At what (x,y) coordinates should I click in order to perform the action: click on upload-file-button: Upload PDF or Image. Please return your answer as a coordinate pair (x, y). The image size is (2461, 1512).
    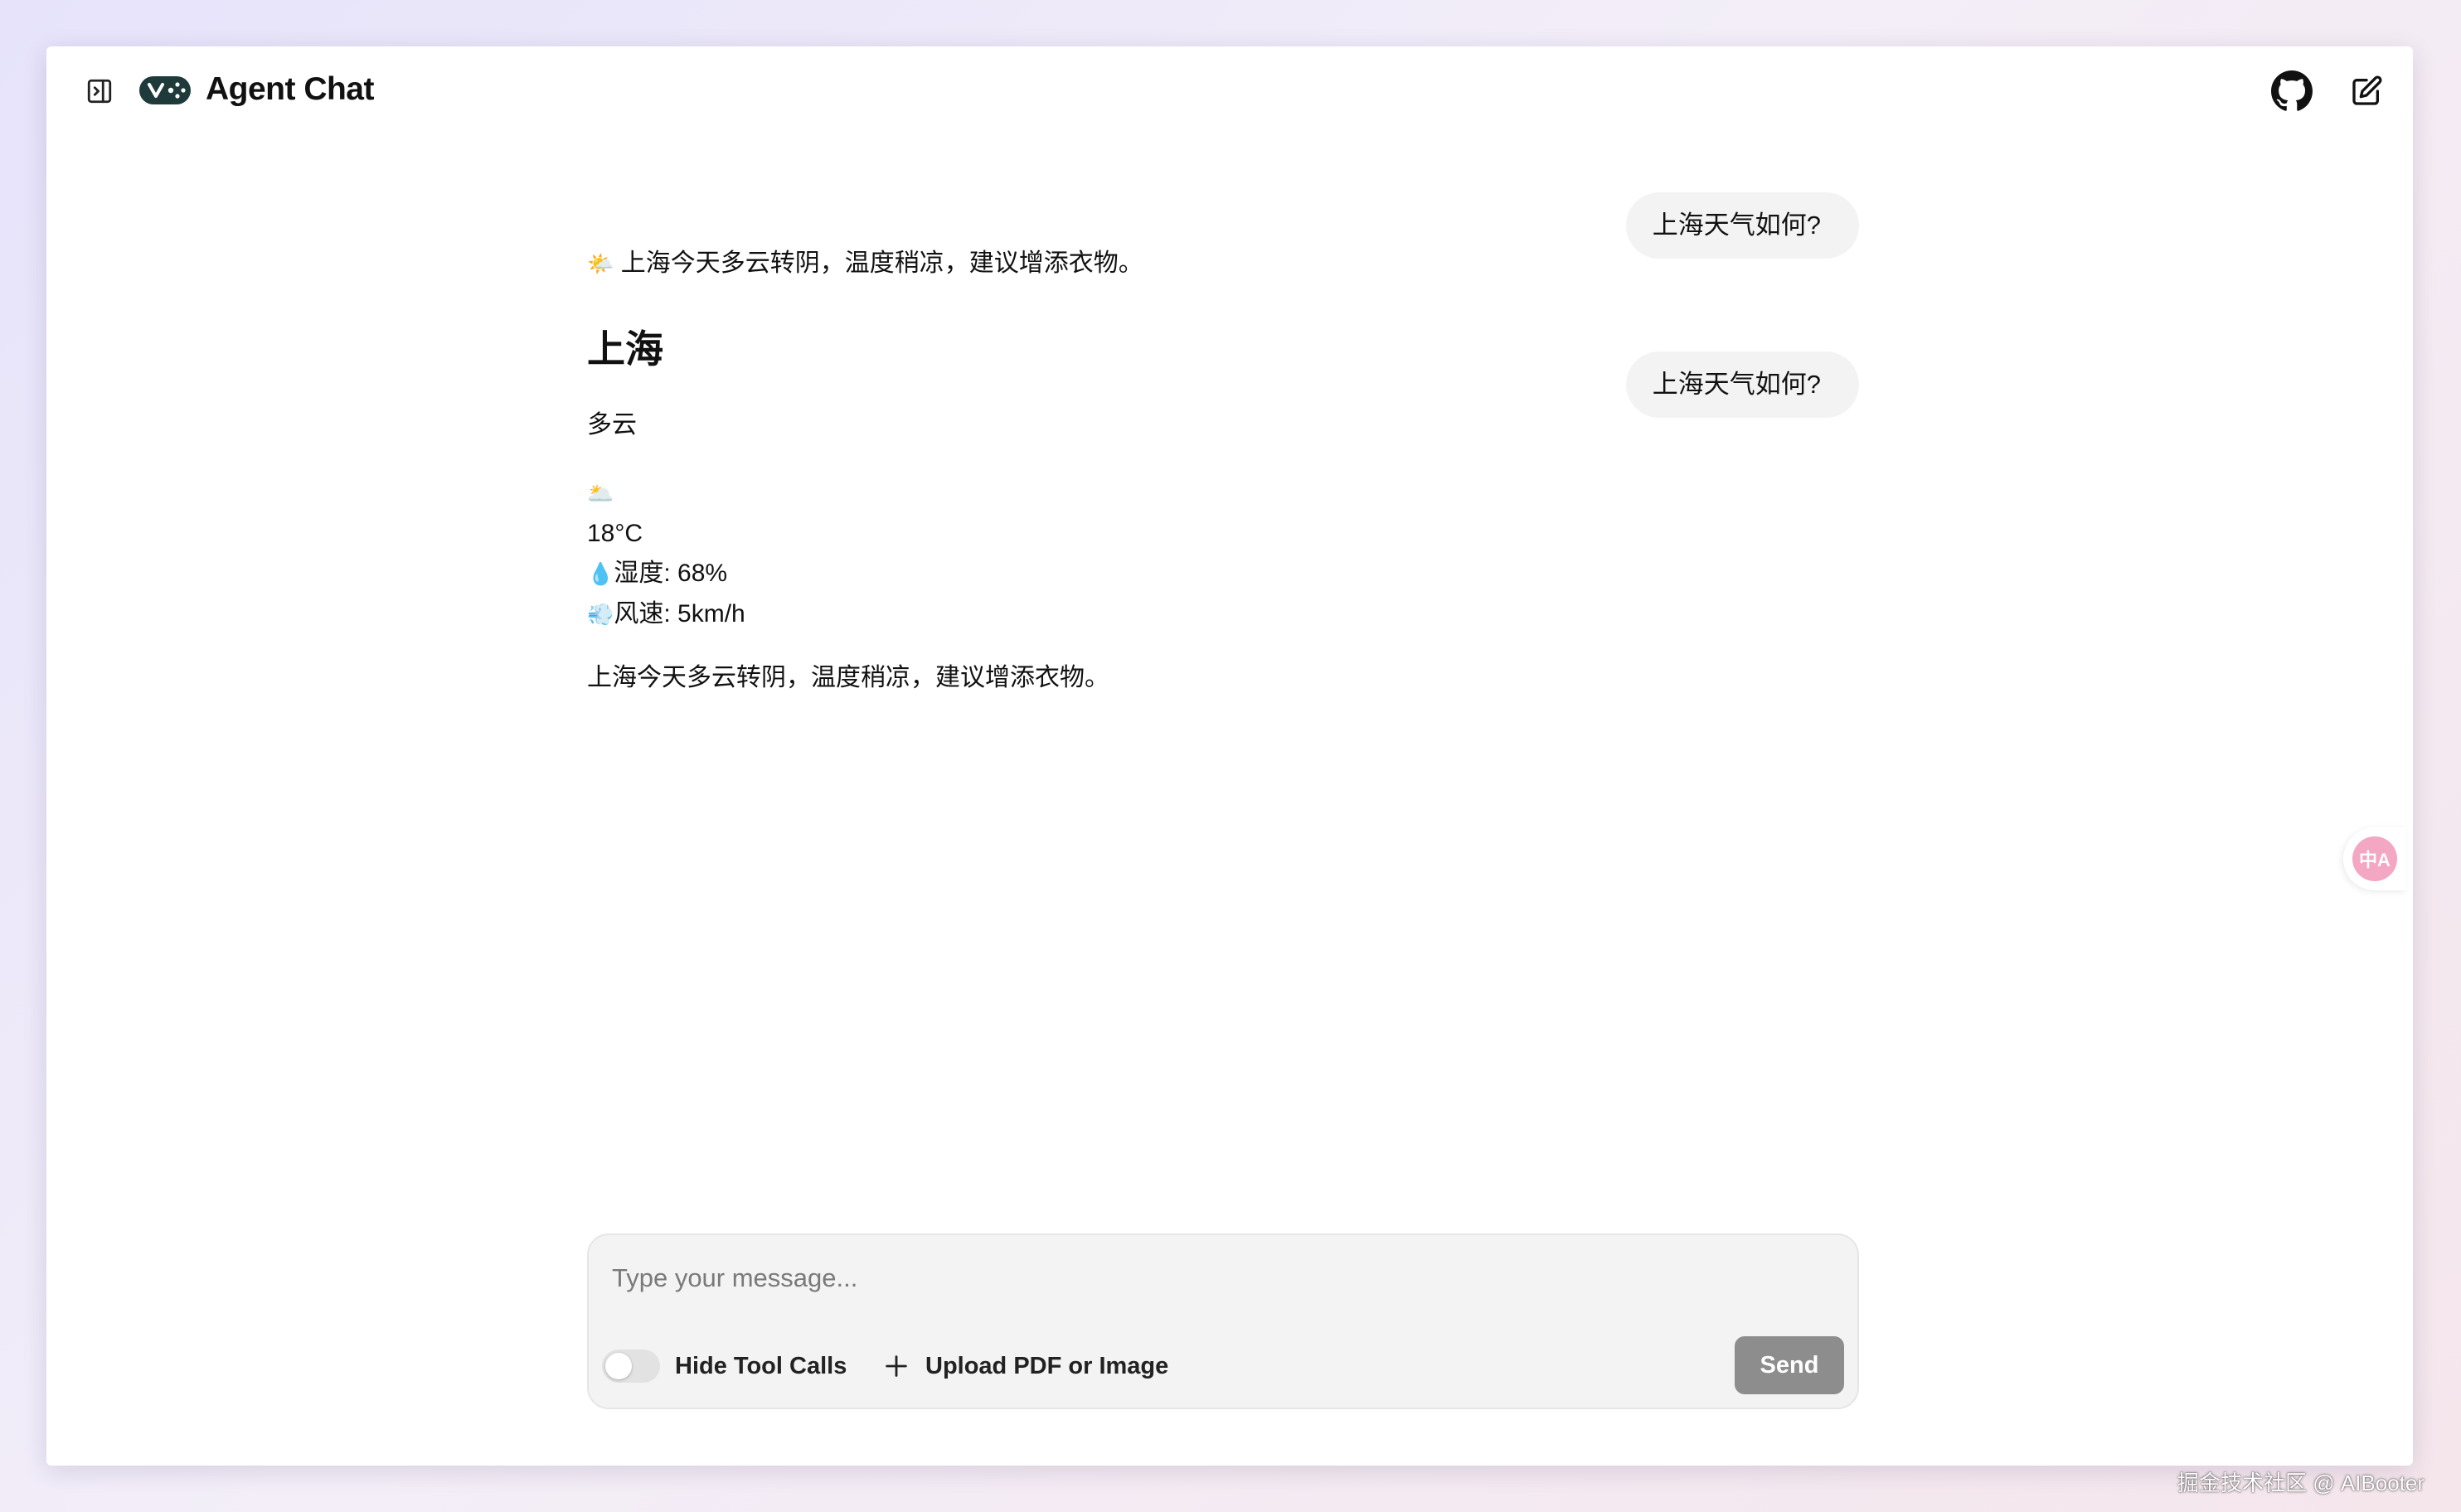
    Looking at the image, I should click on (1025, 1366).